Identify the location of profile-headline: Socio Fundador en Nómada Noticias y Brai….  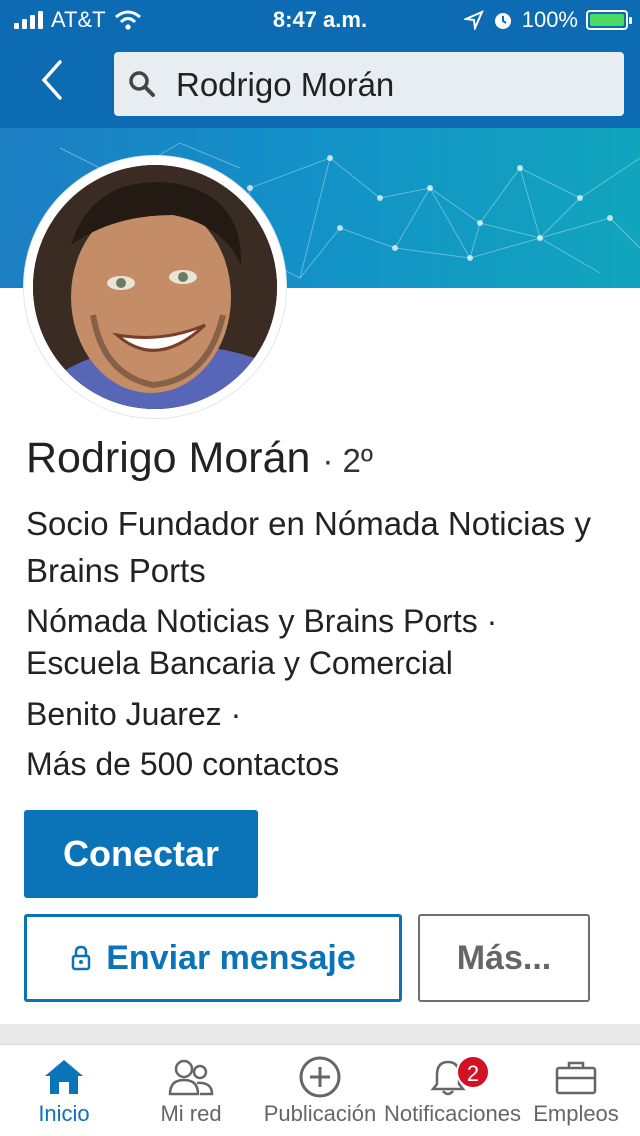
(308, 547).